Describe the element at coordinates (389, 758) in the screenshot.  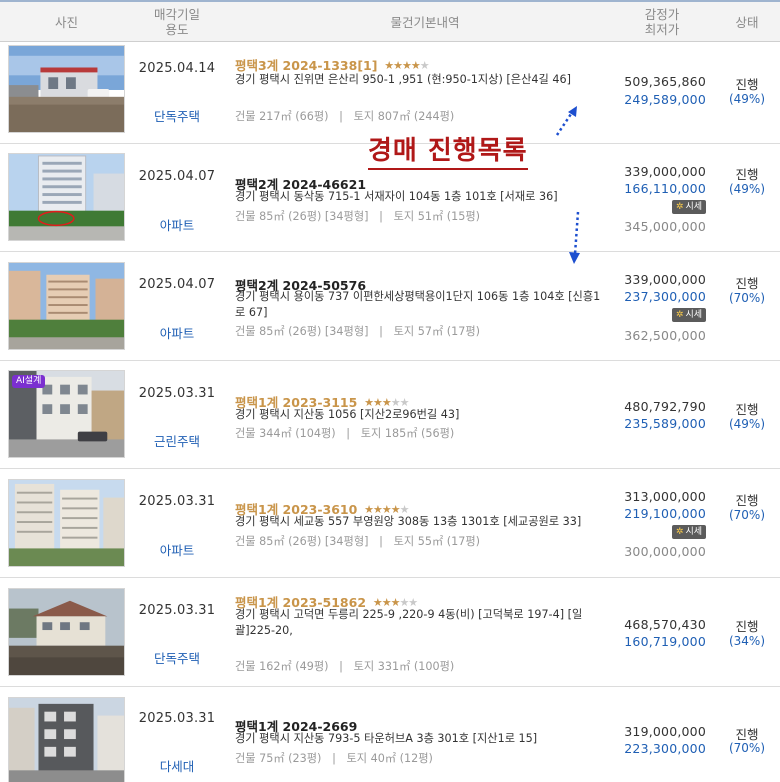
I see `land-area: 토지 40㎡ (12평)` at that location.